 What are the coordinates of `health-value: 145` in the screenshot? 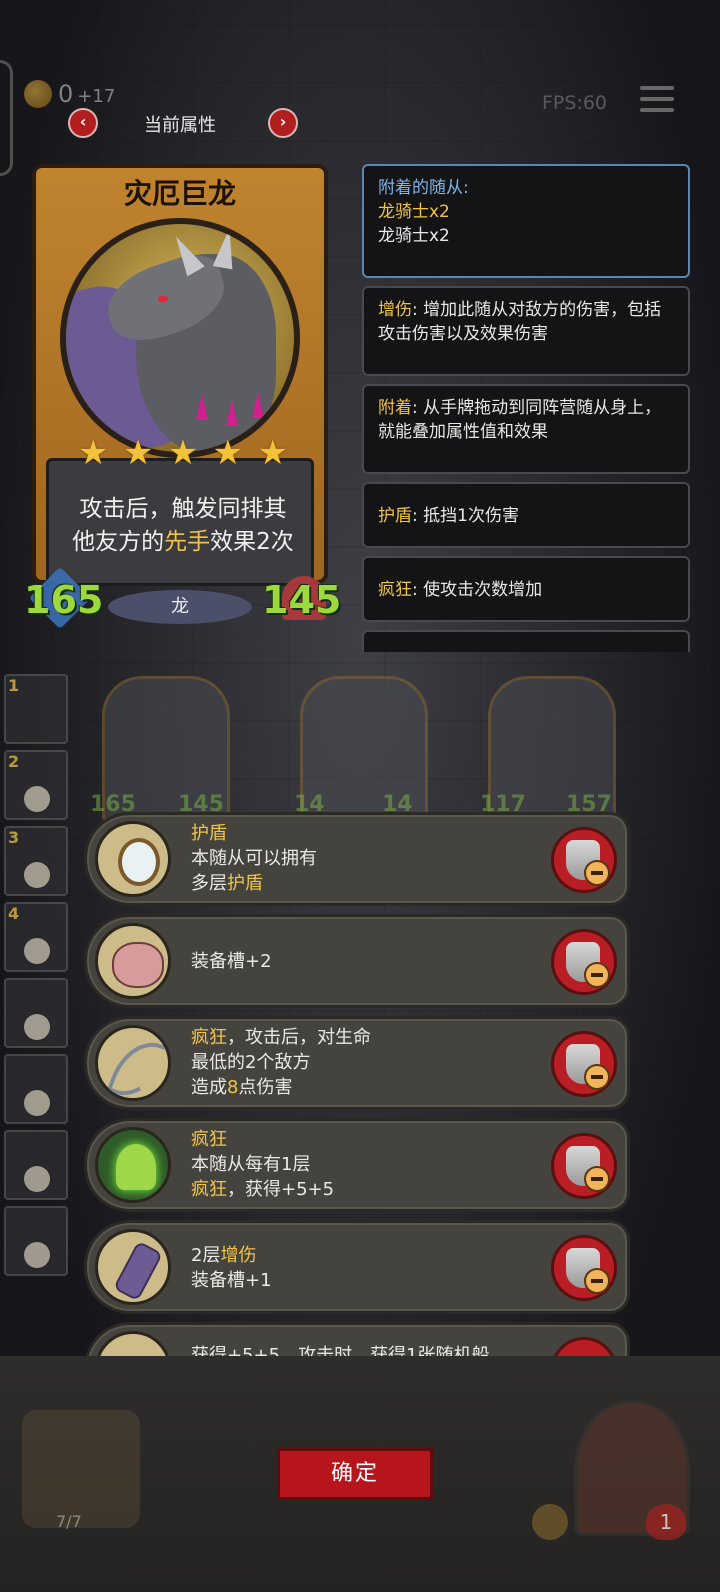 It's located at (302, 600).